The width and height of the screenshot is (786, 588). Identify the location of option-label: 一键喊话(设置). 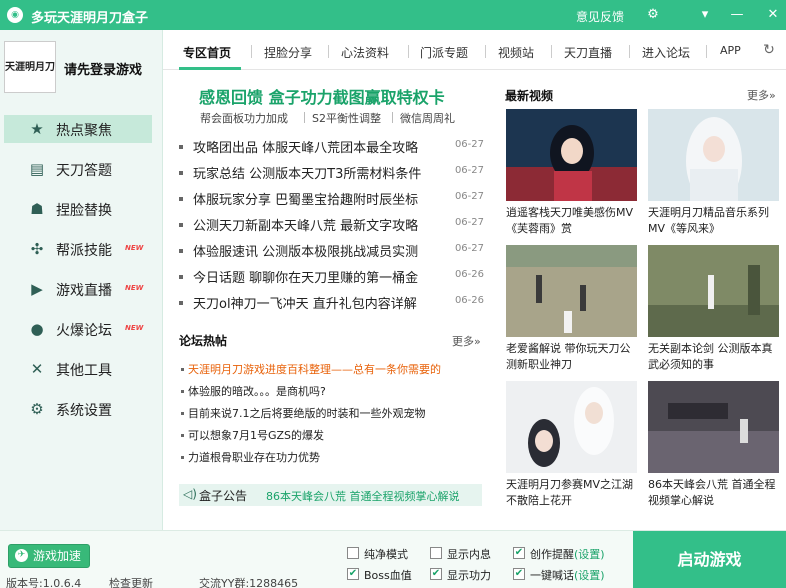
(567, 575).